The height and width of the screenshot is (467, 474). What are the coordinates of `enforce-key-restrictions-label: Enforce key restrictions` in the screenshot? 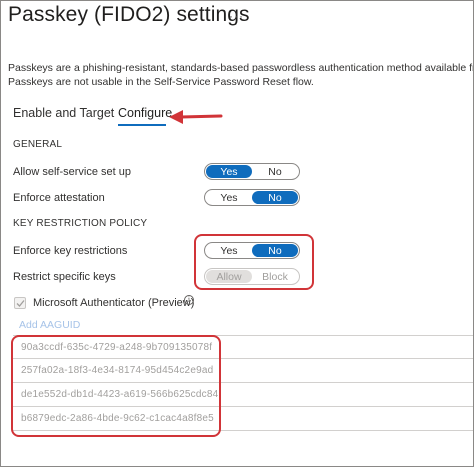 It's located at (70, 251).